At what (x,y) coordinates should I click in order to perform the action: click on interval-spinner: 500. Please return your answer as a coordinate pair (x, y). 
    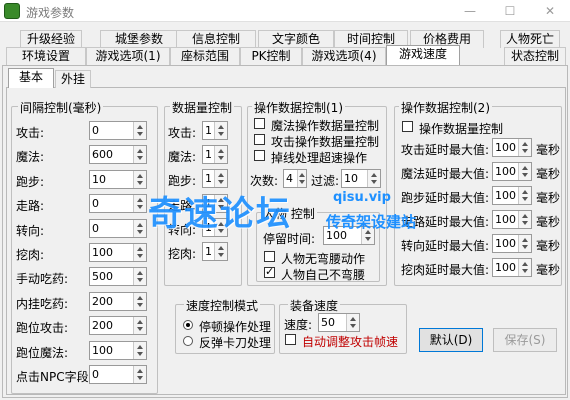
    Looking at the image, I should click on (118, 277).